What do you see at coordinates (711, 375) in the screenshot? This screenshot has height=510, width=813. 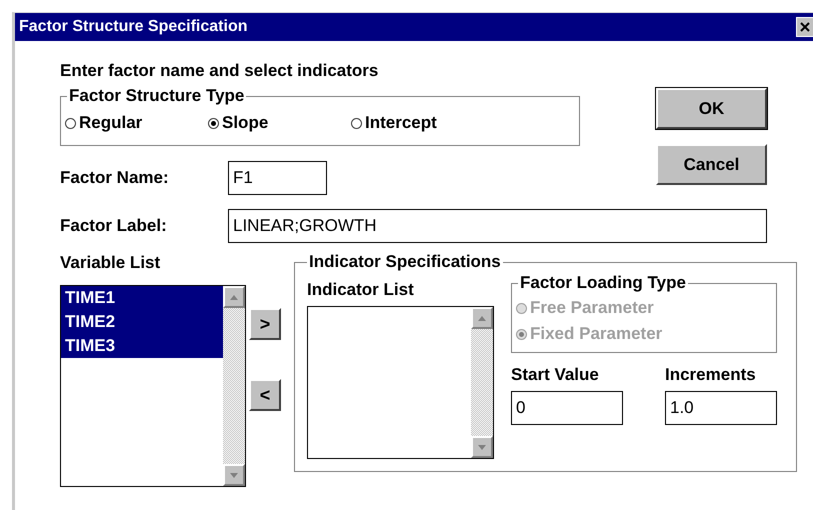 I see `field-label: Increments` at bounding box center [711, 375].